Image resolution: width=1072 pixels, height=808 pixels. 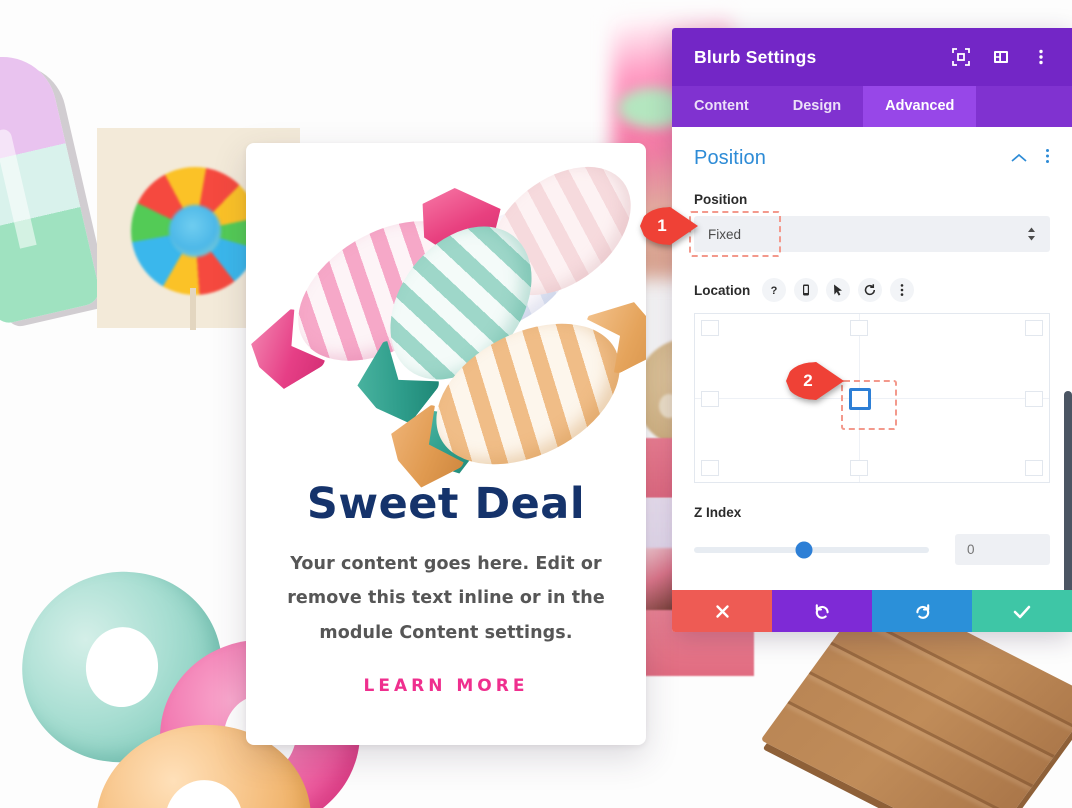 What do you see at coordinates (718, 512) in the screenshot?
I see `z-index-label: Z Index` at bounding box center [718, 512].